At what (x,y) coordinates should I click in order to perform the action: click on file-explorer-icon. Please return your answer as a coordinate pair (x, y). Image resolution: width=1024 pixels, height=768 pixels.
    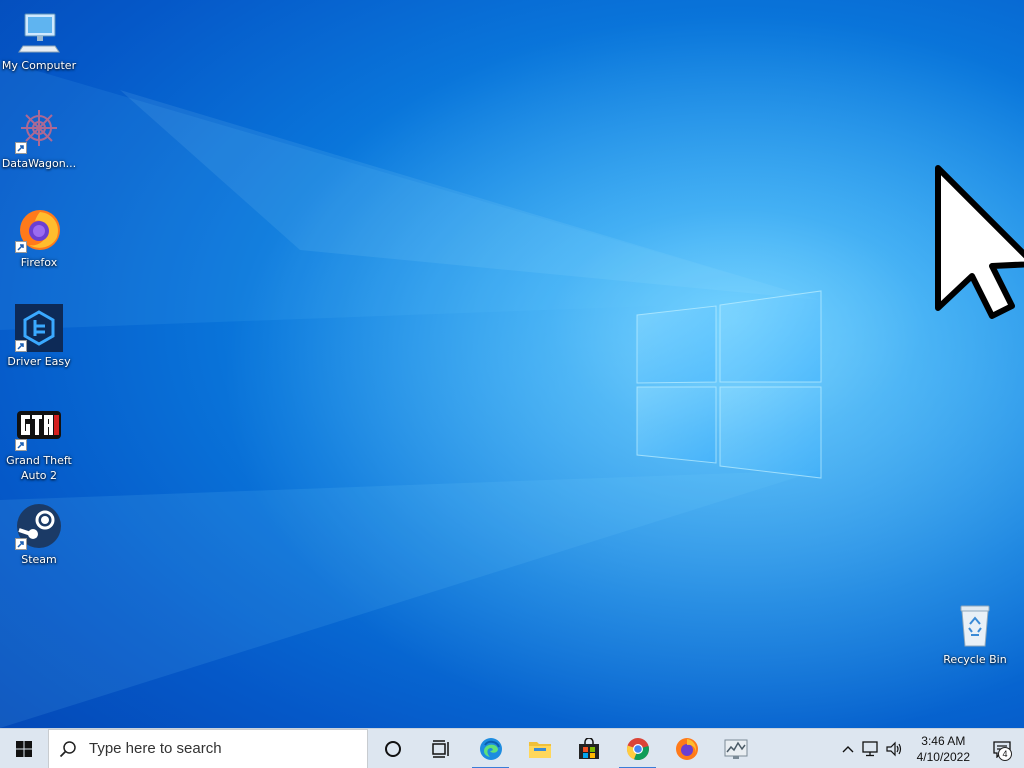
    Looking at the image, I should click on (539, 749).